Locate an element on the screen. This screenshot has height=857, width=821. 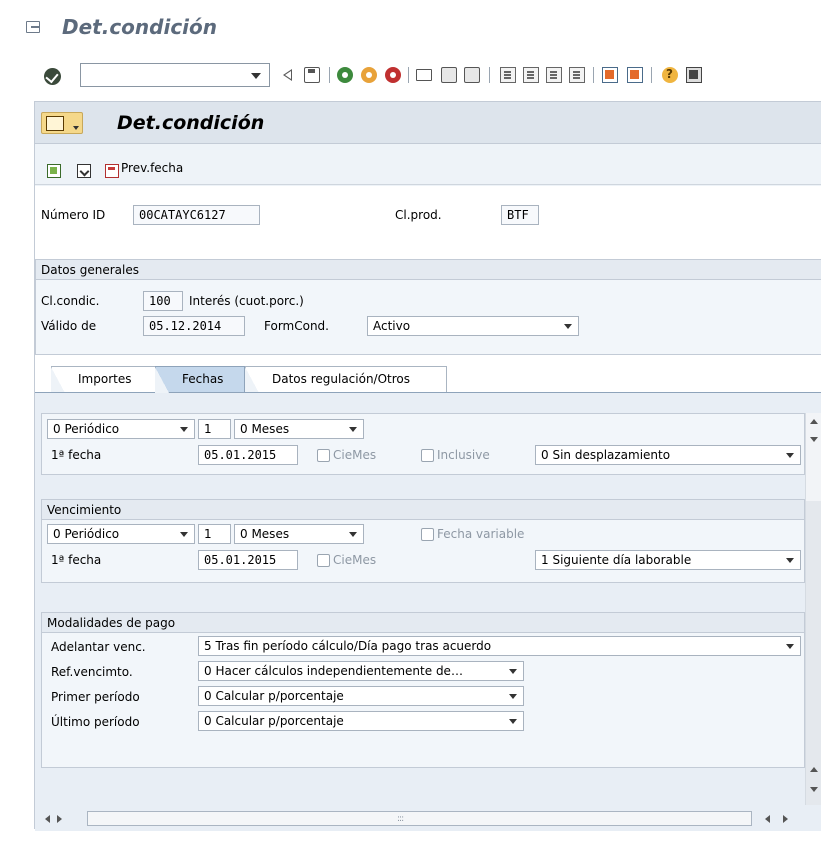
periodo-count-field: 1 is located at coordinates (214, 429).